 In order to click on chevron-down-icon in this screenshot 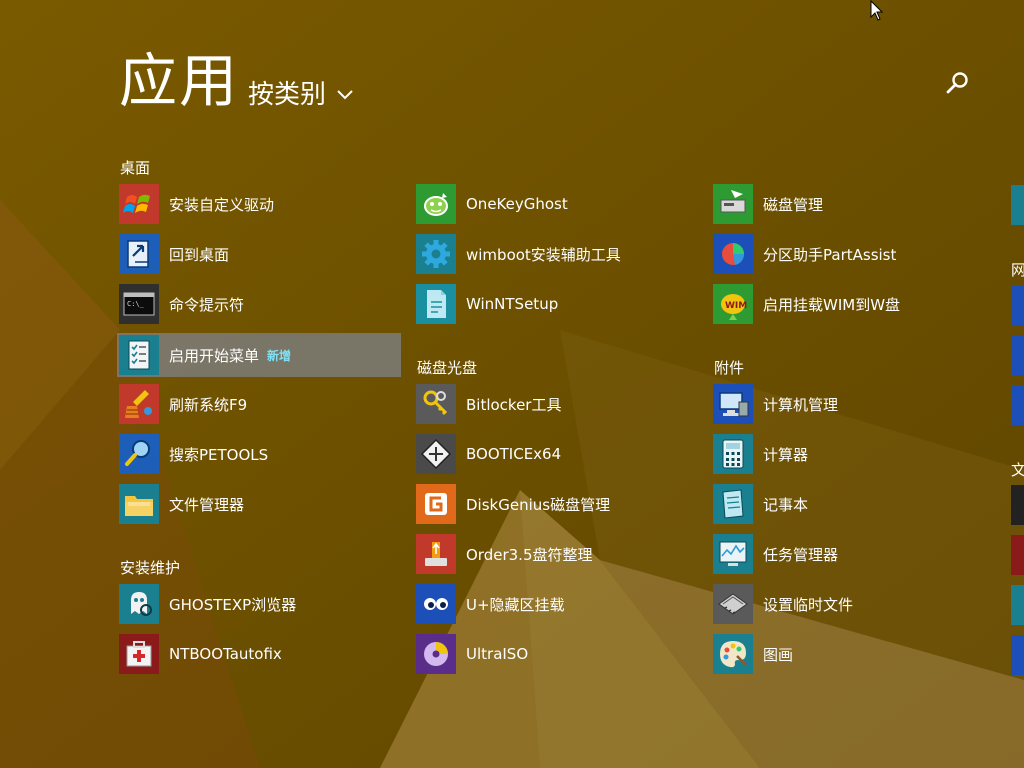, I will do `click(345, 95)`.